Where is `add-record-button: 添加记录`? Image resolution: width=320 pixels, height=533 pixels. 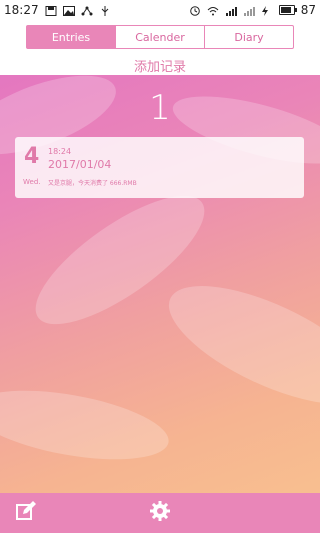 add-record-button: 添加记录 is located at coordinates (160, 65).